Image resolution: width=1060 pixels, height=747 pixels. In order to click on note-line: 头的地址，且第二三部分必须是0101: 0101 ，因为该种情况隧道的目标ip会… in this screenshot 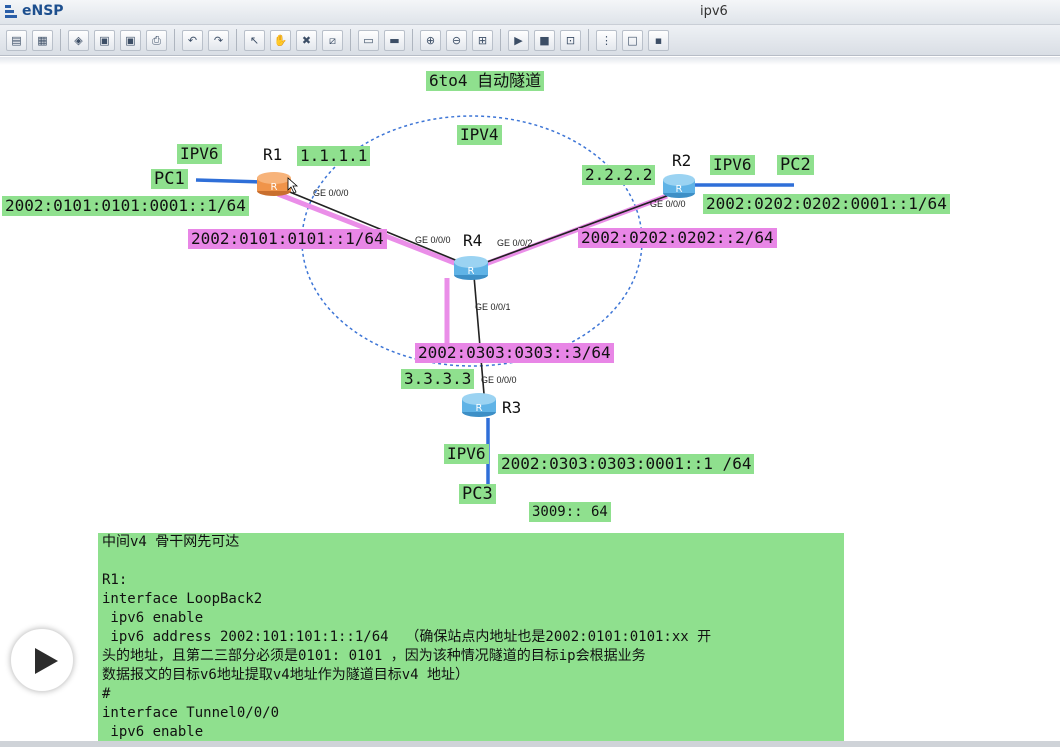, I will do `click(374, 656)`.